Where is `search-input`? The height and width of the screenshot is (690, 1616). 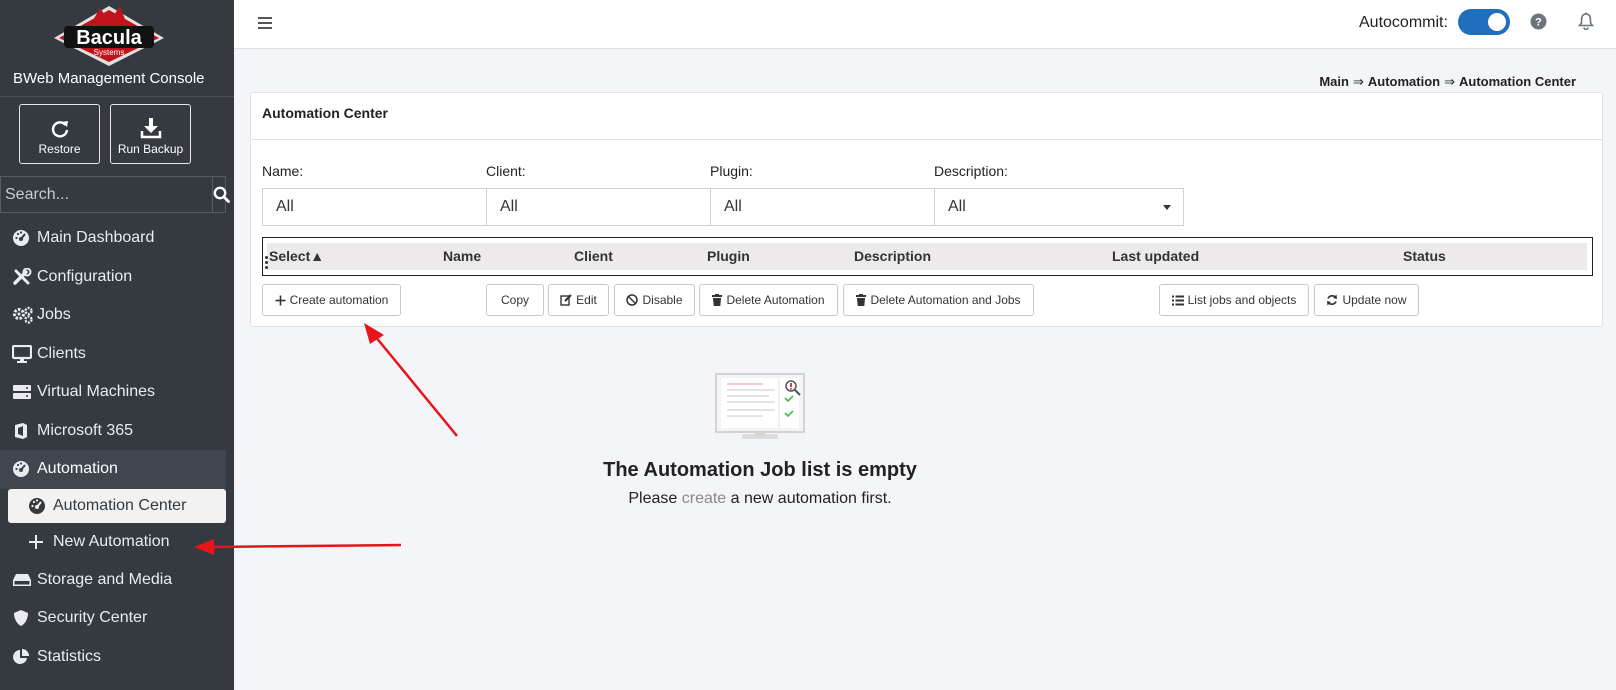
search-input is located at coordinates (106, 194).